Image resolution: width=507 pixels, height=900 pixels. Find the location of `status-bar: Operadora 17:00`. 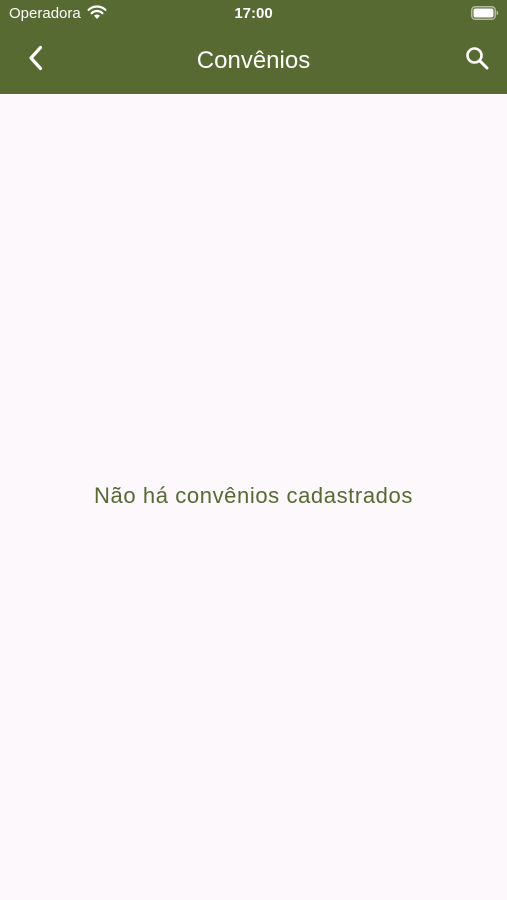

status-bar: Operadora 17:00 is located at coordinates (253, 14).